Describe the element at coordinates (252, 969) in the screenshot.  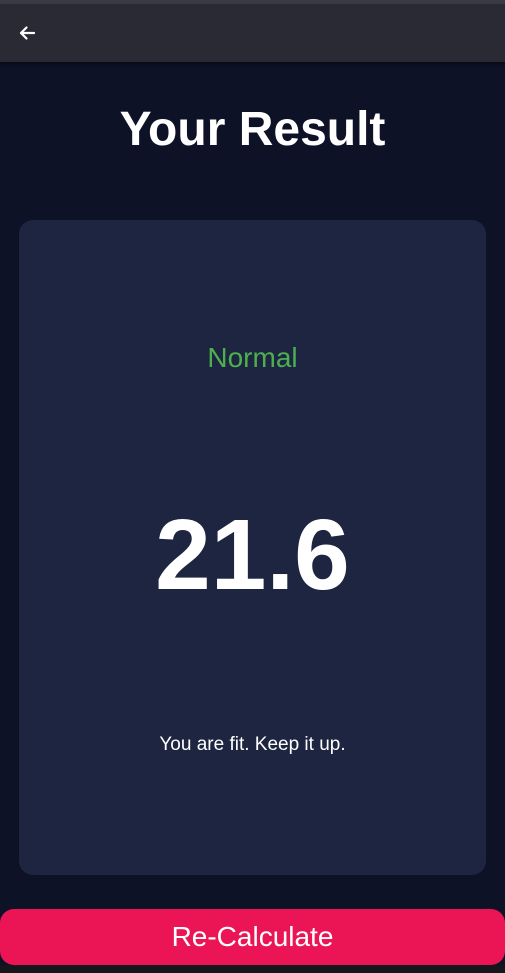
I see `bottom-edge` at that location.